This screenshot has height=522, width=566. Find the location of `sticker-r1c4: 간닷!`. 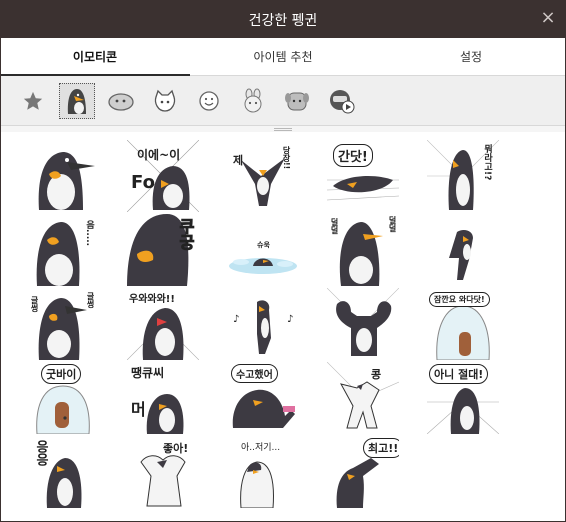

sticker-r1c4: 간닷! is located at coordinates (363, 176).